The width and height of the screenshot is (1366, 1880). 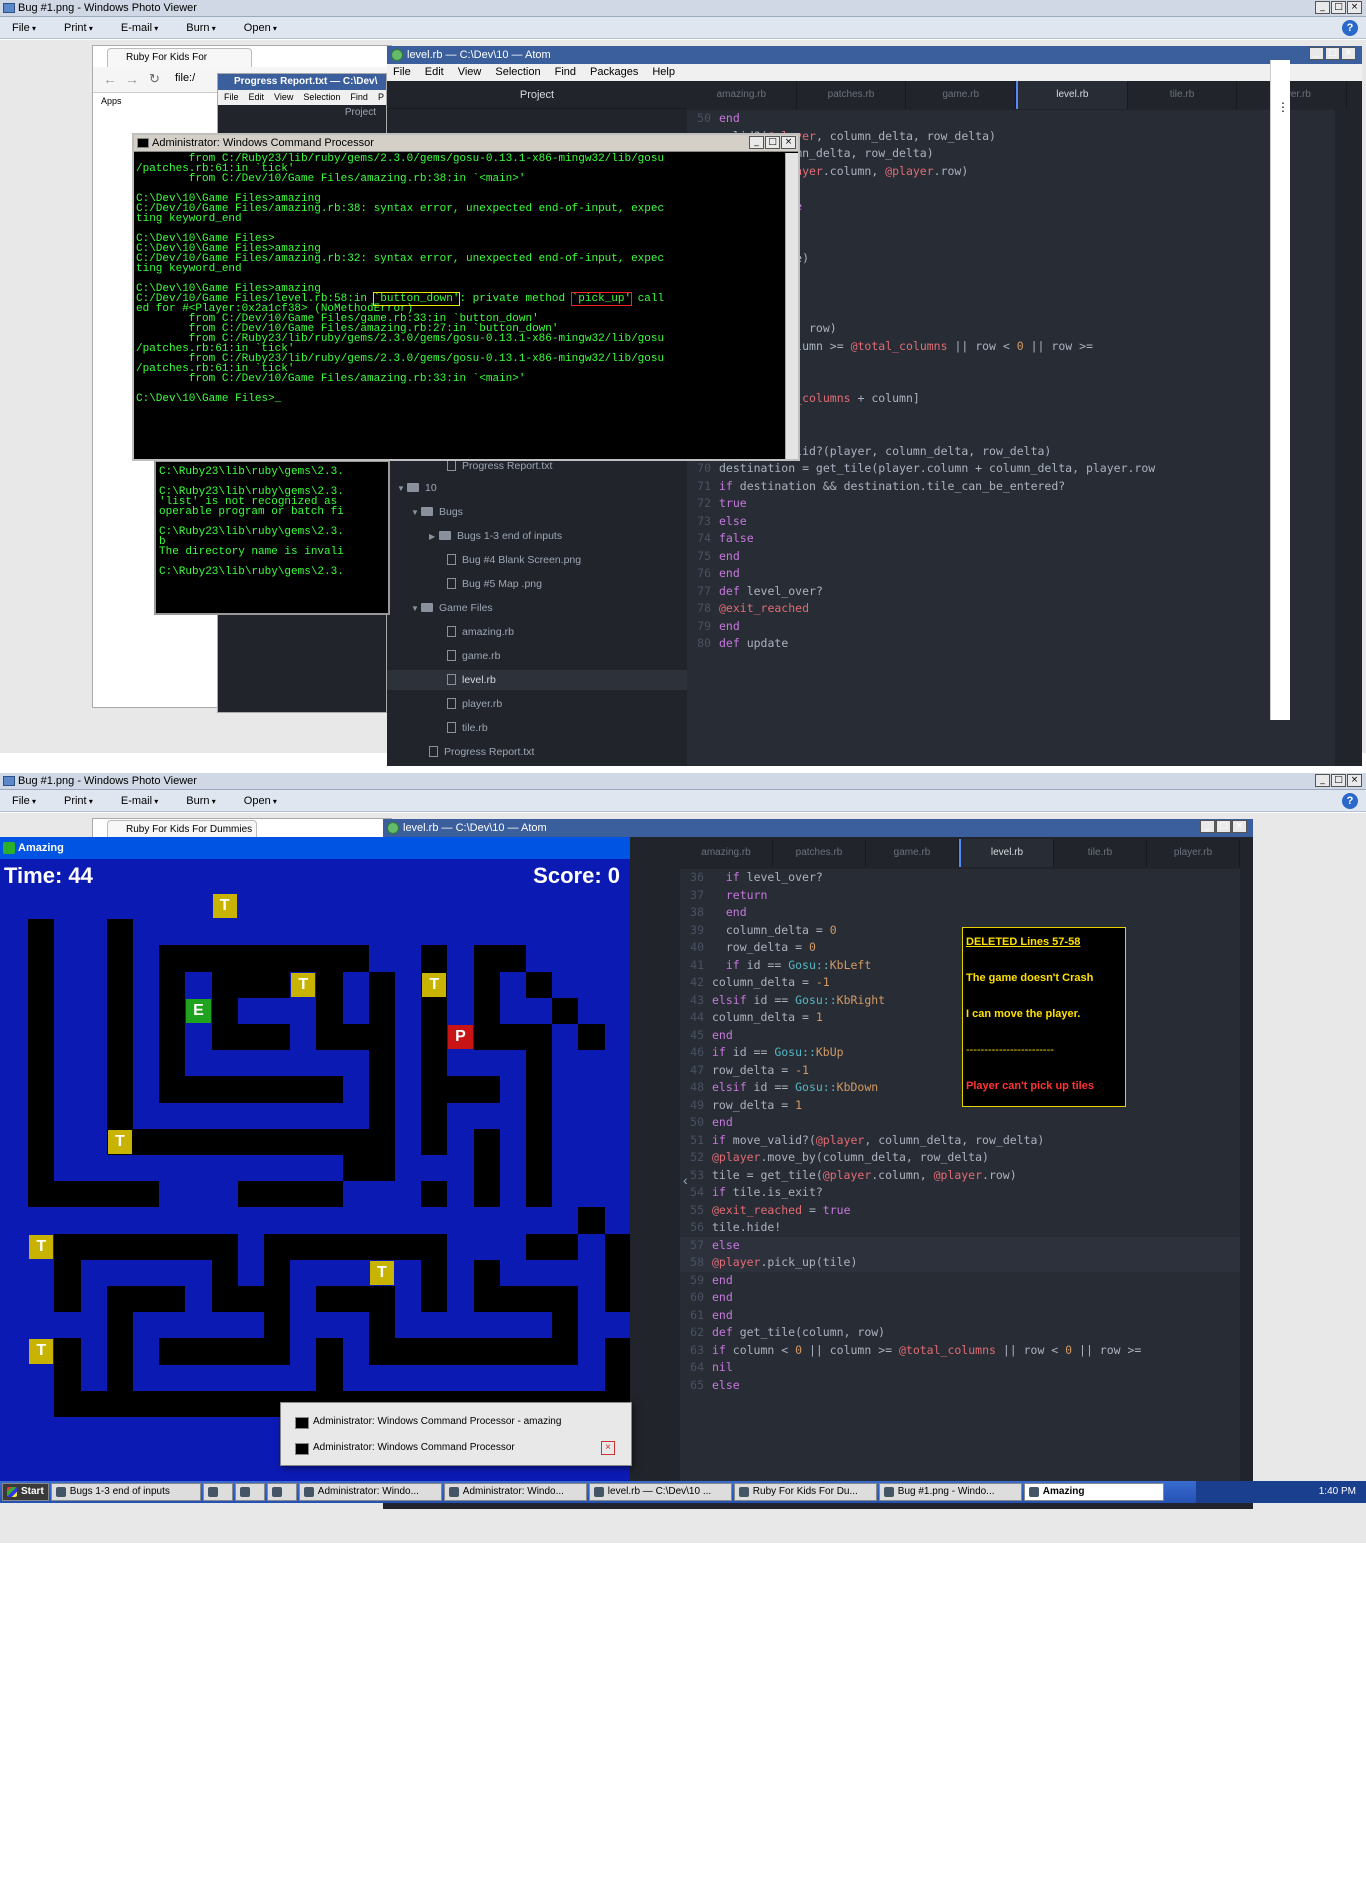 I want to click on forward-icon: →, so click(x=132, y=79).